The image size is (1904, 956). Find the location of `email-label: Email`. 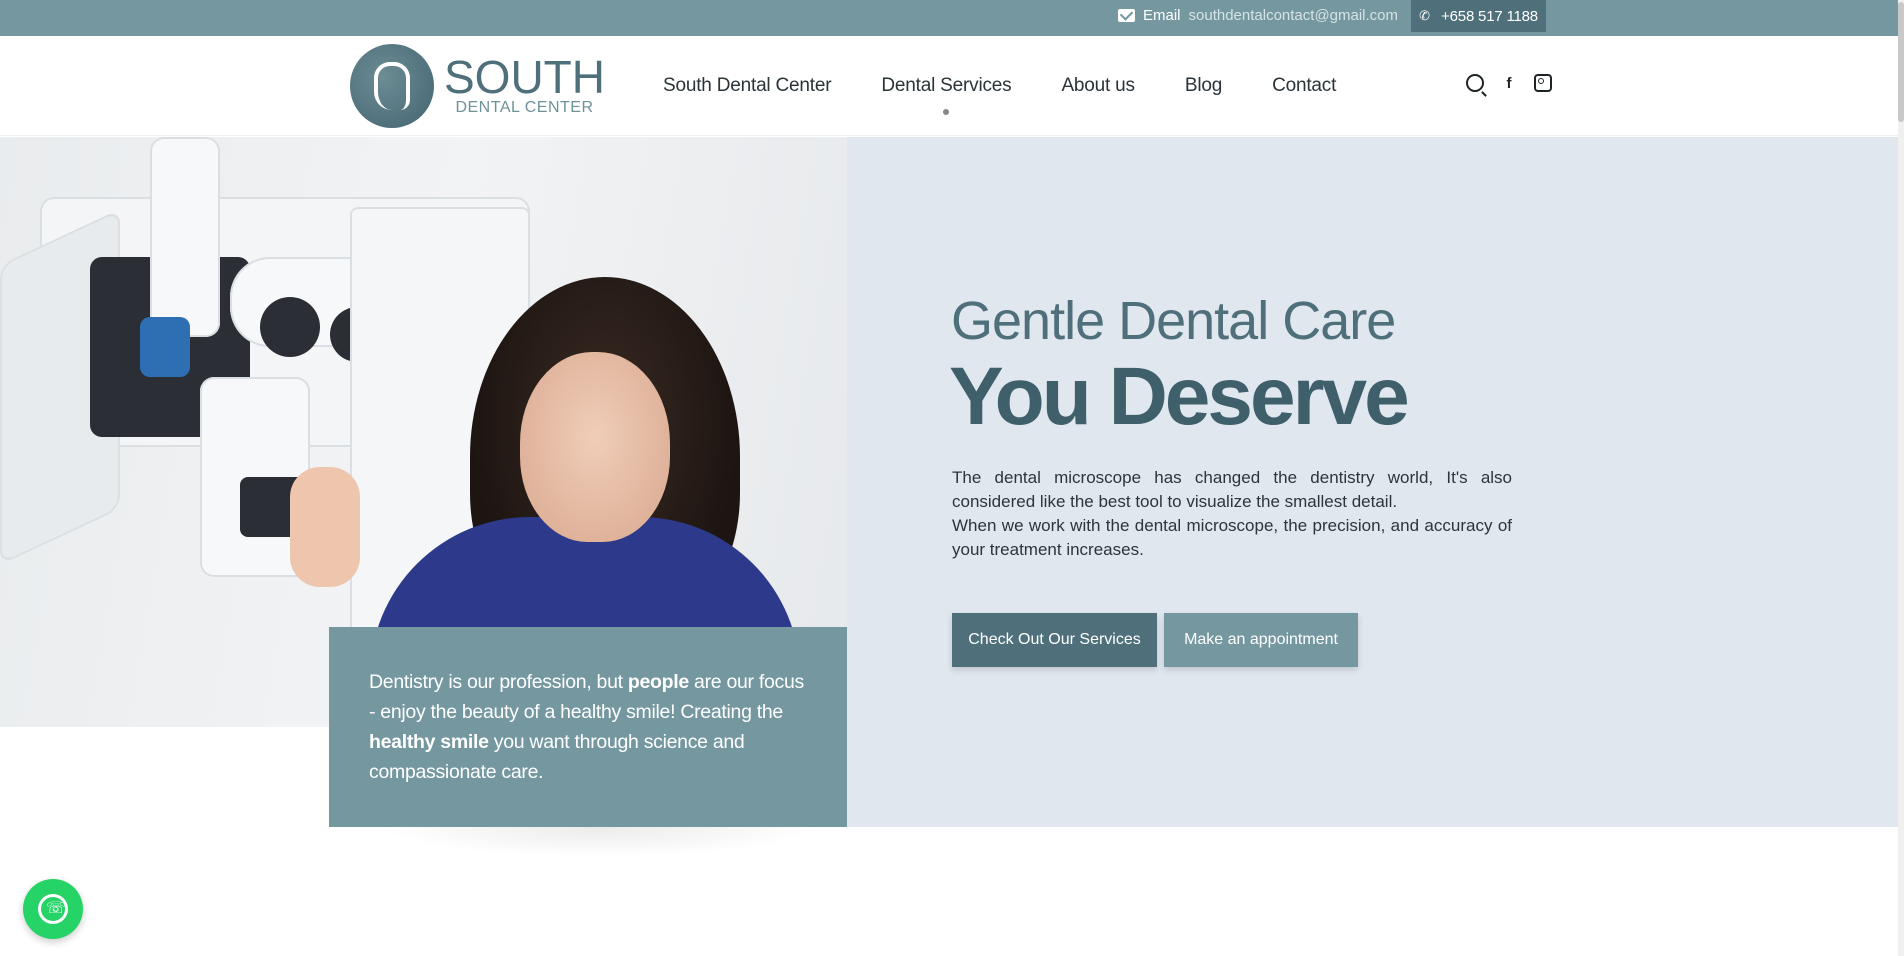

email-label: Email is located at coordinates (1162, 15).